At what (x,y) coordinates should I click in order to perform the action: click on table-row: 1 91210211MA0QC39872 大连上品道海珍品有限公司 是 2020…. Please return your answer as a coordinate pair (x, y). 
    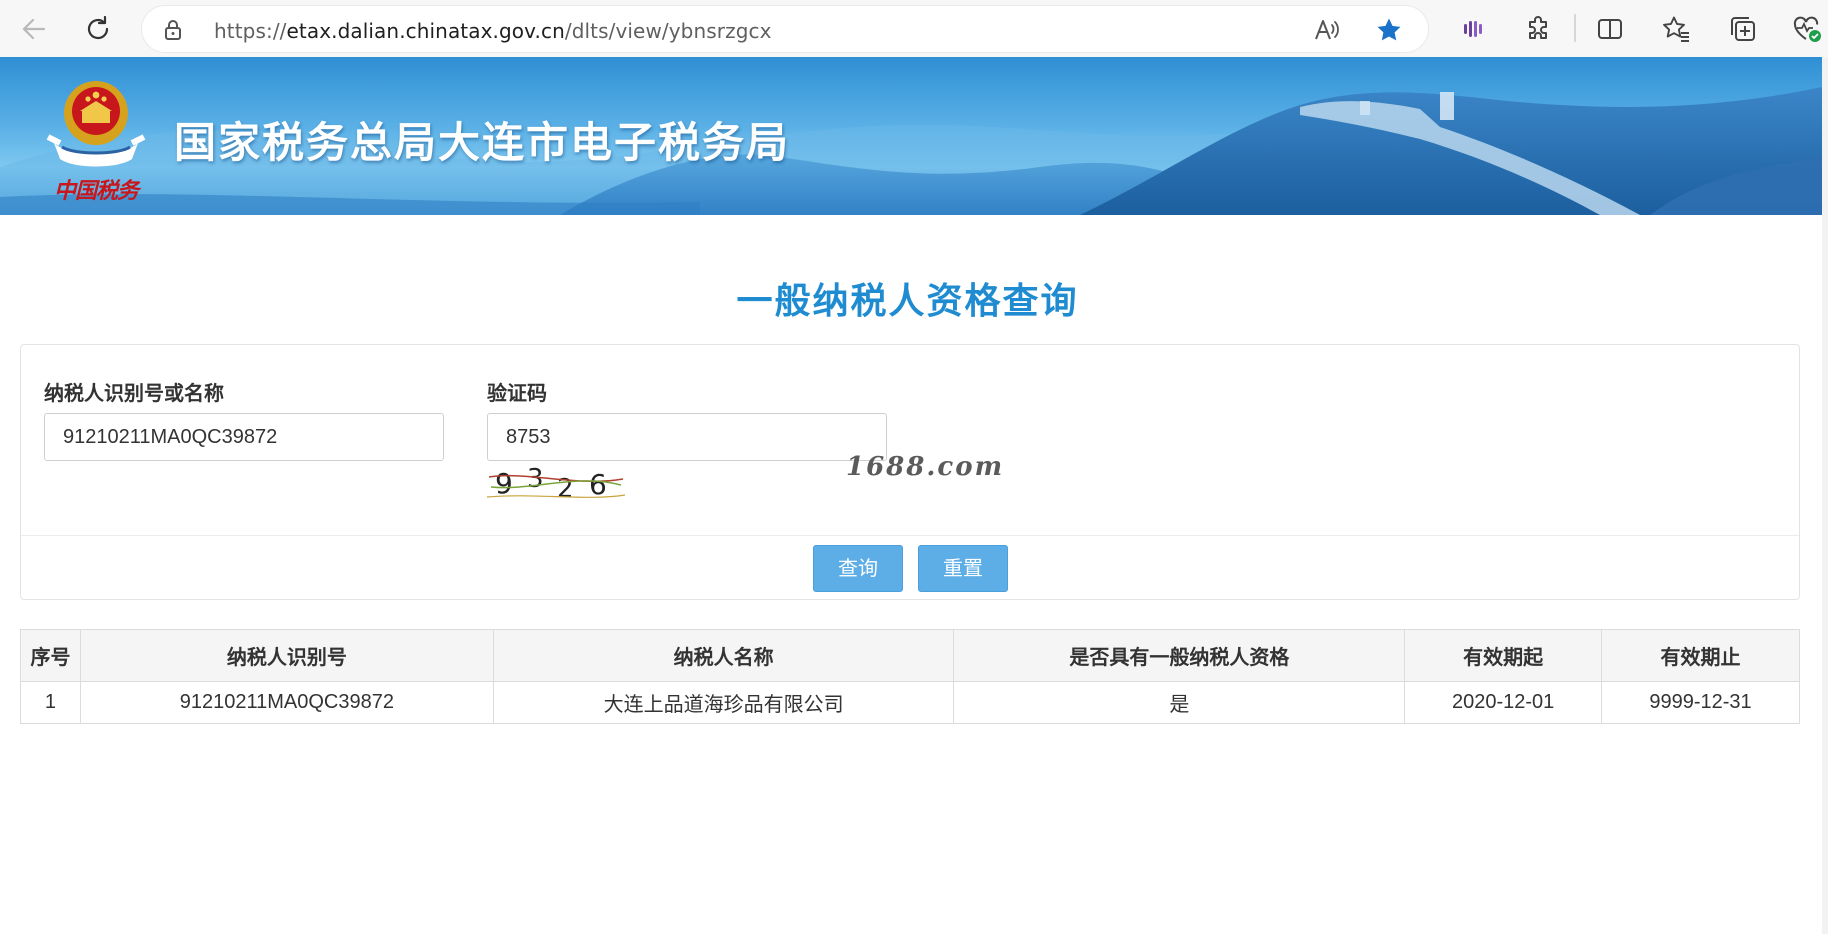
    Looking at the image, I should click on (910, 702).